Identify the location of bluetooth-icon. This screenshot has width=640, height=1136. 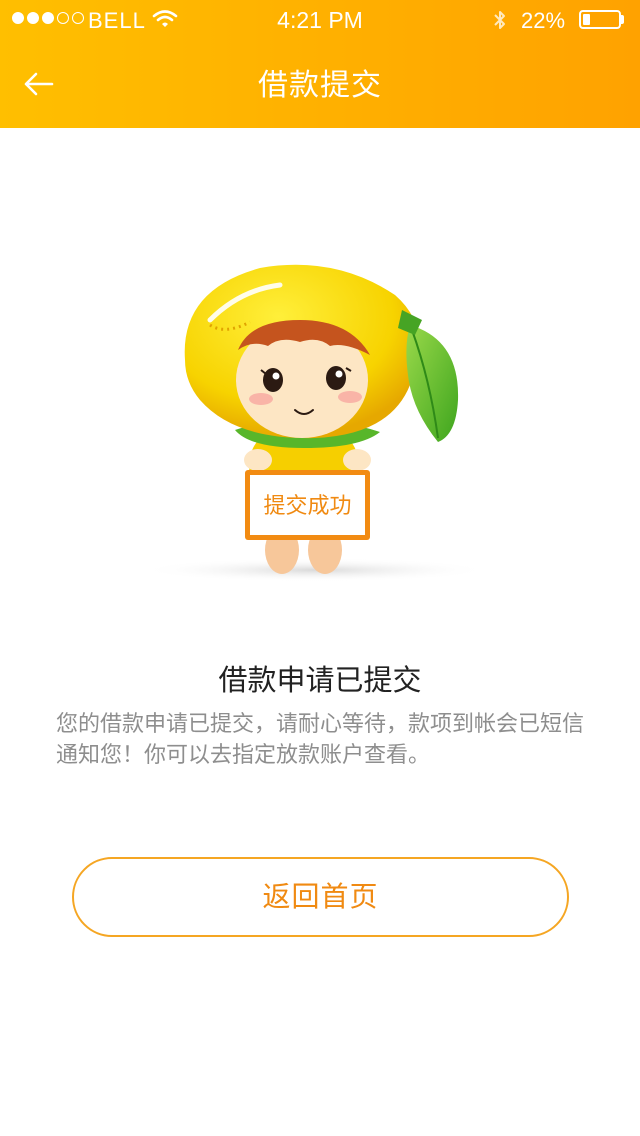
(499, 20).